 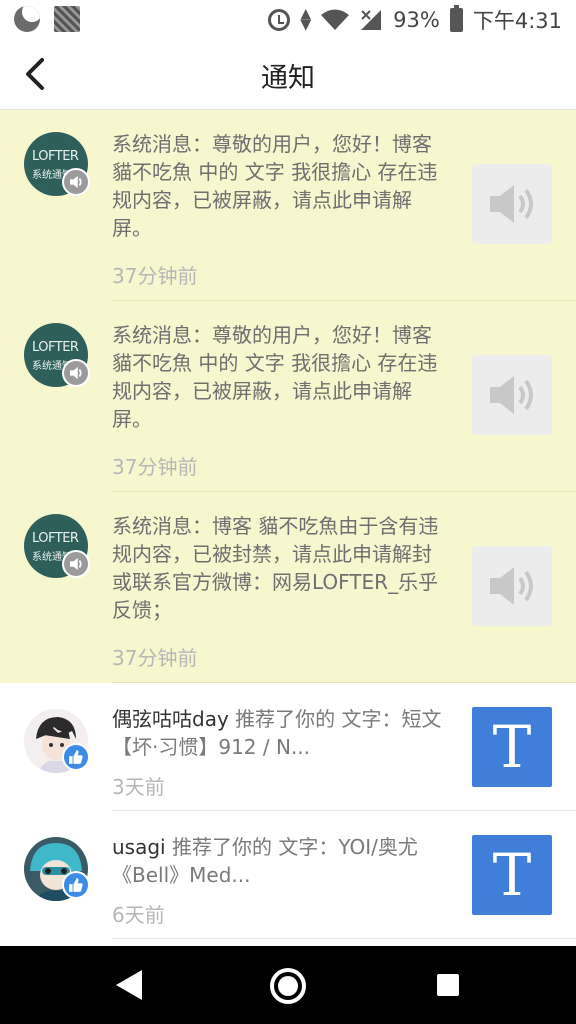 I want to click on nav-home-icon, so click(x=288, y=986).